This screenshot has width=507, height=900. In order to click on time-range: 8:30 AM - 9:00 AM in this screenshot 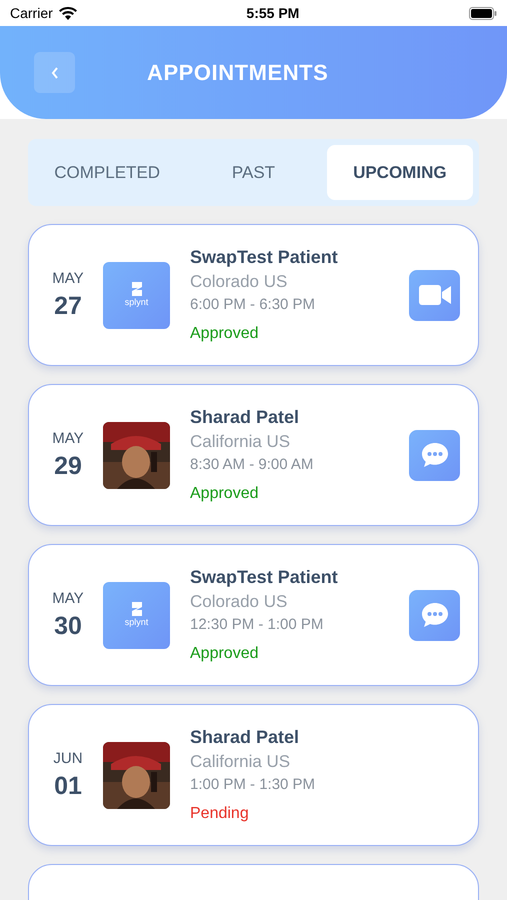, I will do `click(252, 465)`.